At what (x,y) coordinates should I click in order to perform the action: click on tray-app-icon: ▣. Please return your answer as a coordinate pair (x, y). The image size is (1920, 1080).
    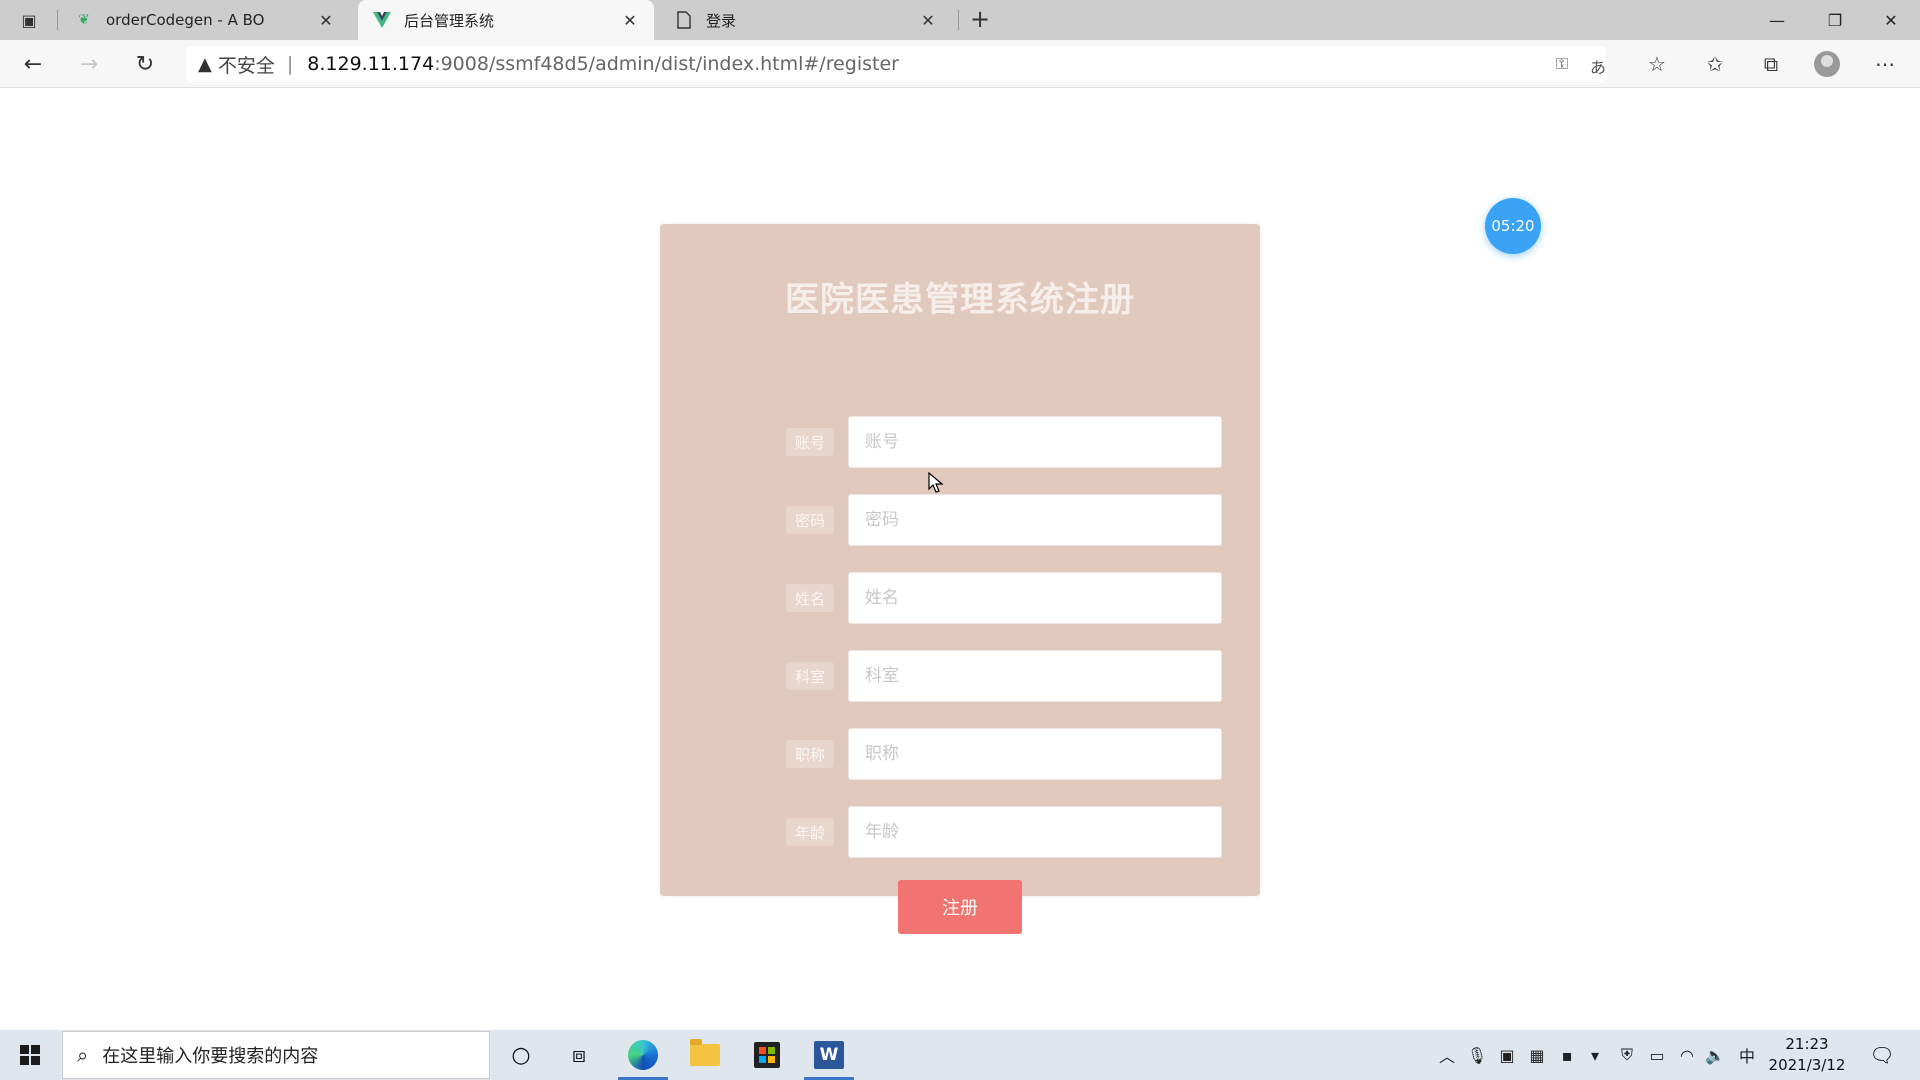
    Looking at the image, I should click on (1507, 1055).